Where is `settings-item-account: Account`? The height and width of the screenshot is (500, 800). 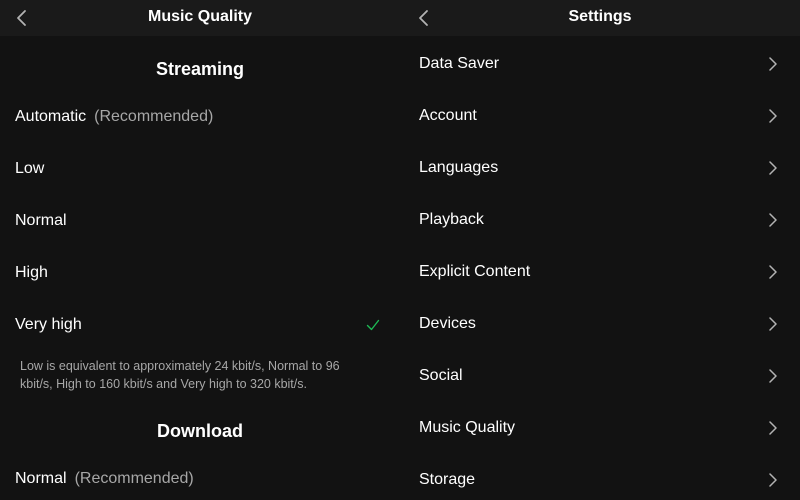 settings-item-account: Account is located at coordinates (600, 116).